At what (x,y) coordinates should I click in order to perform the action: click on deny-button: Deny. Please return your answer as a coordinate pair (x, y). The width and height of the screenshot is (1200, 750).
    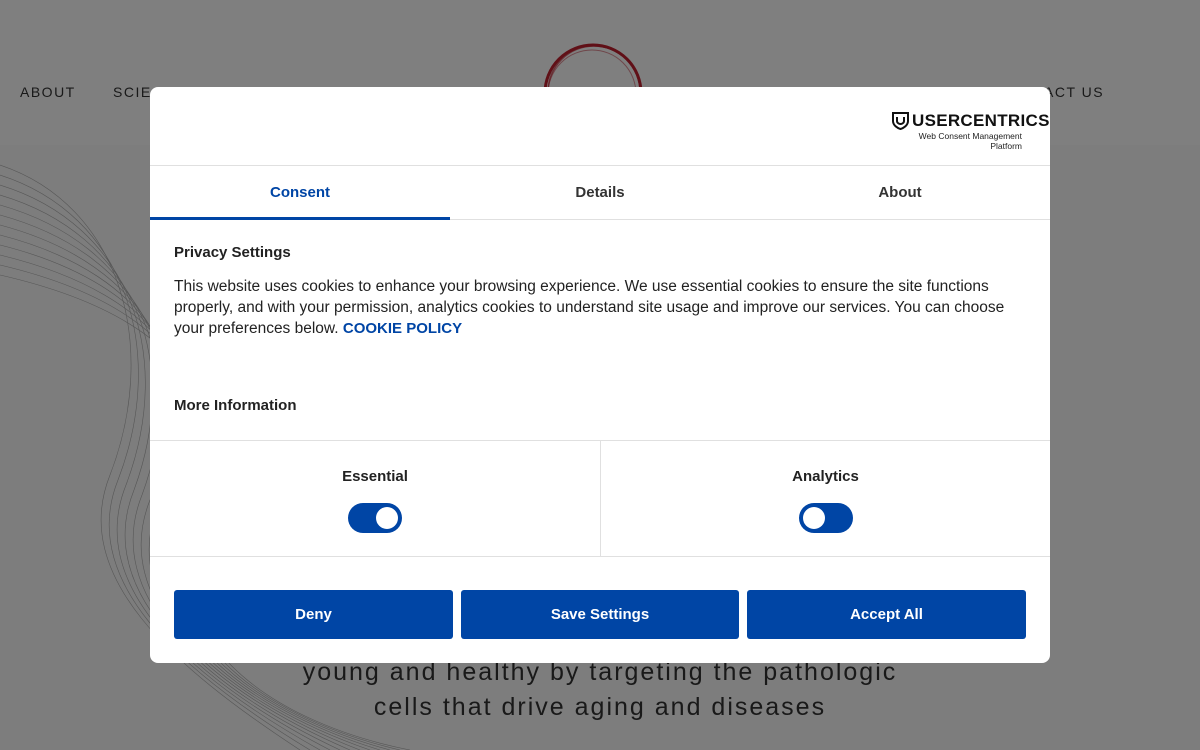
    Looking at the image, I should click on (313, 614).